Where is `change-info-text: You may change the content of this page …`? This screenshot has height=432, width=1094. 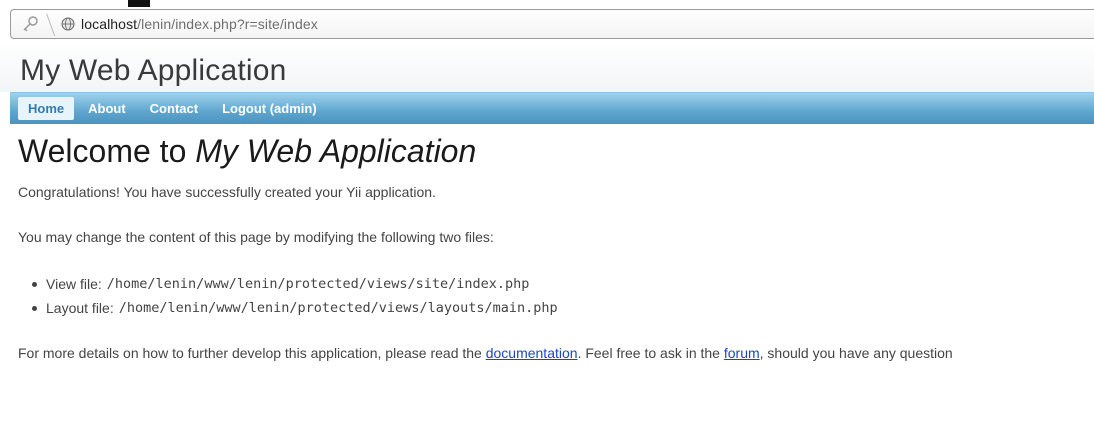
change-info-text: You may change the content of this page … is located at coordinates (256, 237).